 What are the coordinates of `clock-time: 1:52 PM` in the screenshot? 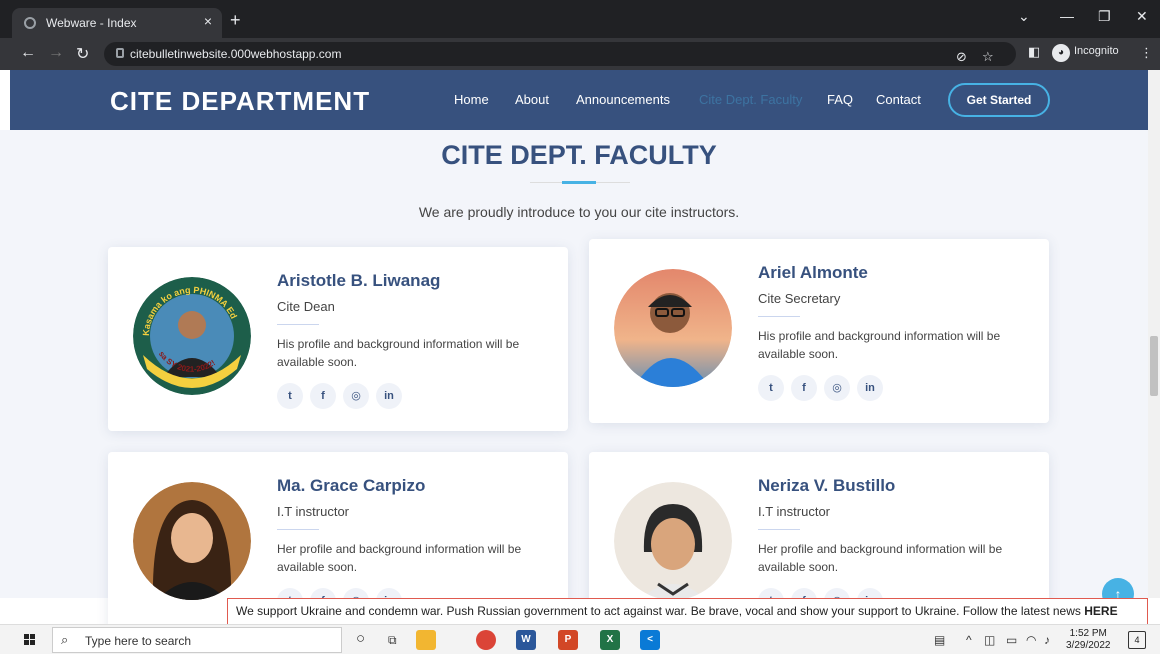 It's located at (1088, 633).